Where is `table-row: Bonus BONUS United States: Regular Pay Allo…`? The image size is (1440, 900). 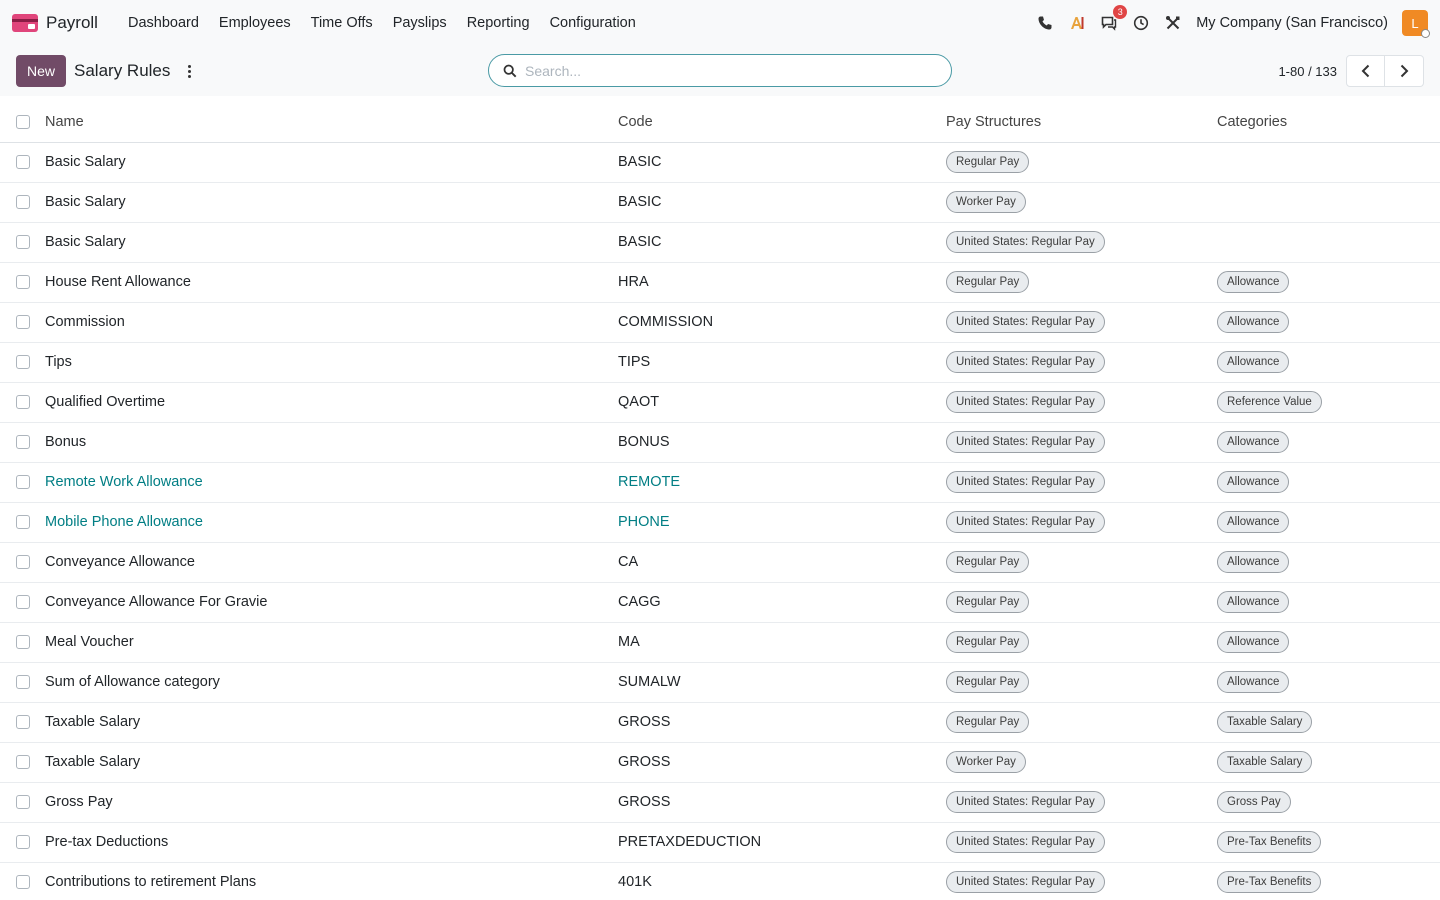 table-row: Bonus BONUS United States: Regular Pay Allo… is located at coordinates (720, 442).